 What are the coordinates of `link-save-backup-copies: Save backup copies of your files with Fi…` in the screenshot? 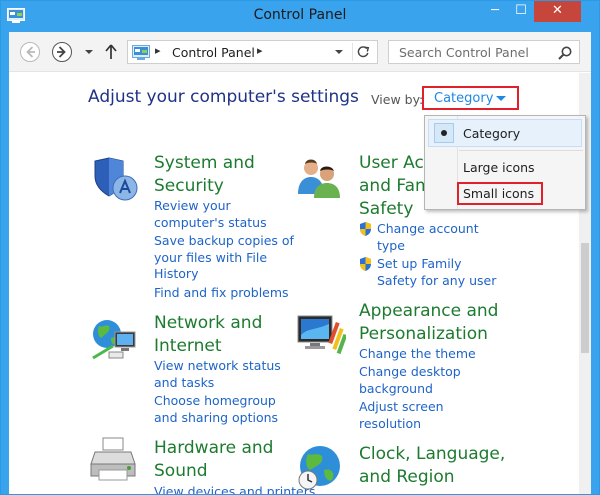 It's located at (224, 258).